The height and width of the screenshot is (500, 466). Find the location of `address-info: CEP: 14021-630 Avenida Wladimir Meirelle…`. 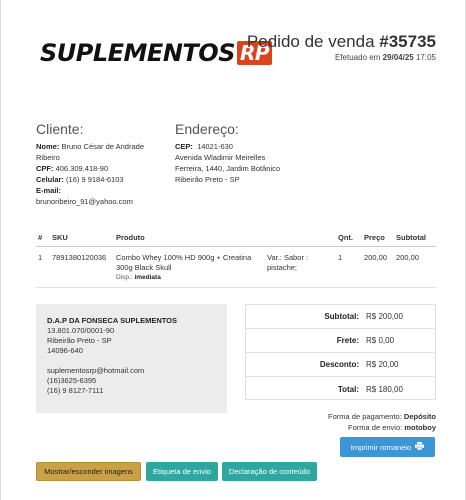

address-info: CEP: 14021-630 Avenida Wladimir Meirelle… is located at coordinates (245, 163).